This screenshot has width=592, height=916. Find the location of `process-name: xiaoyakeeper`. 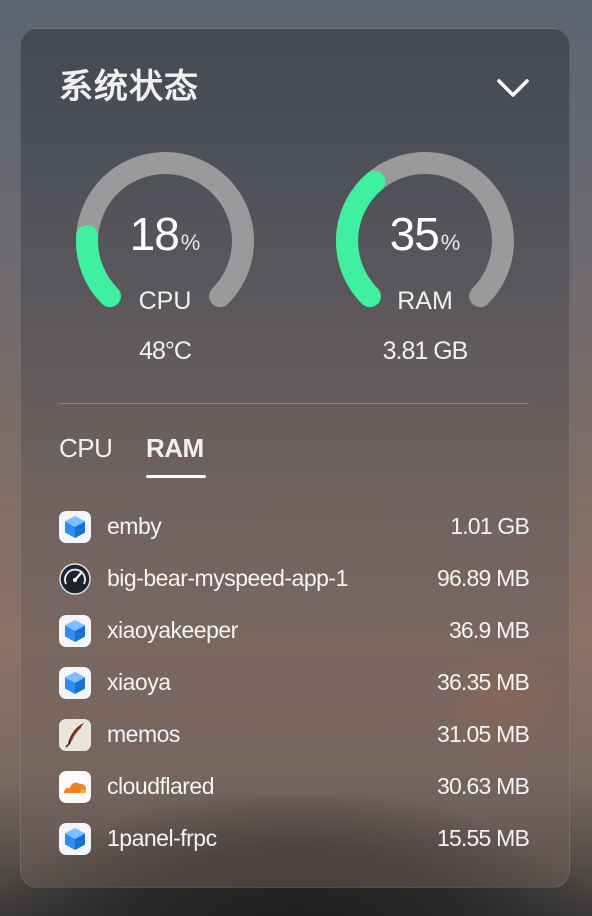

process-name: xiaoyakeeper is located at coordinates (172, 630).